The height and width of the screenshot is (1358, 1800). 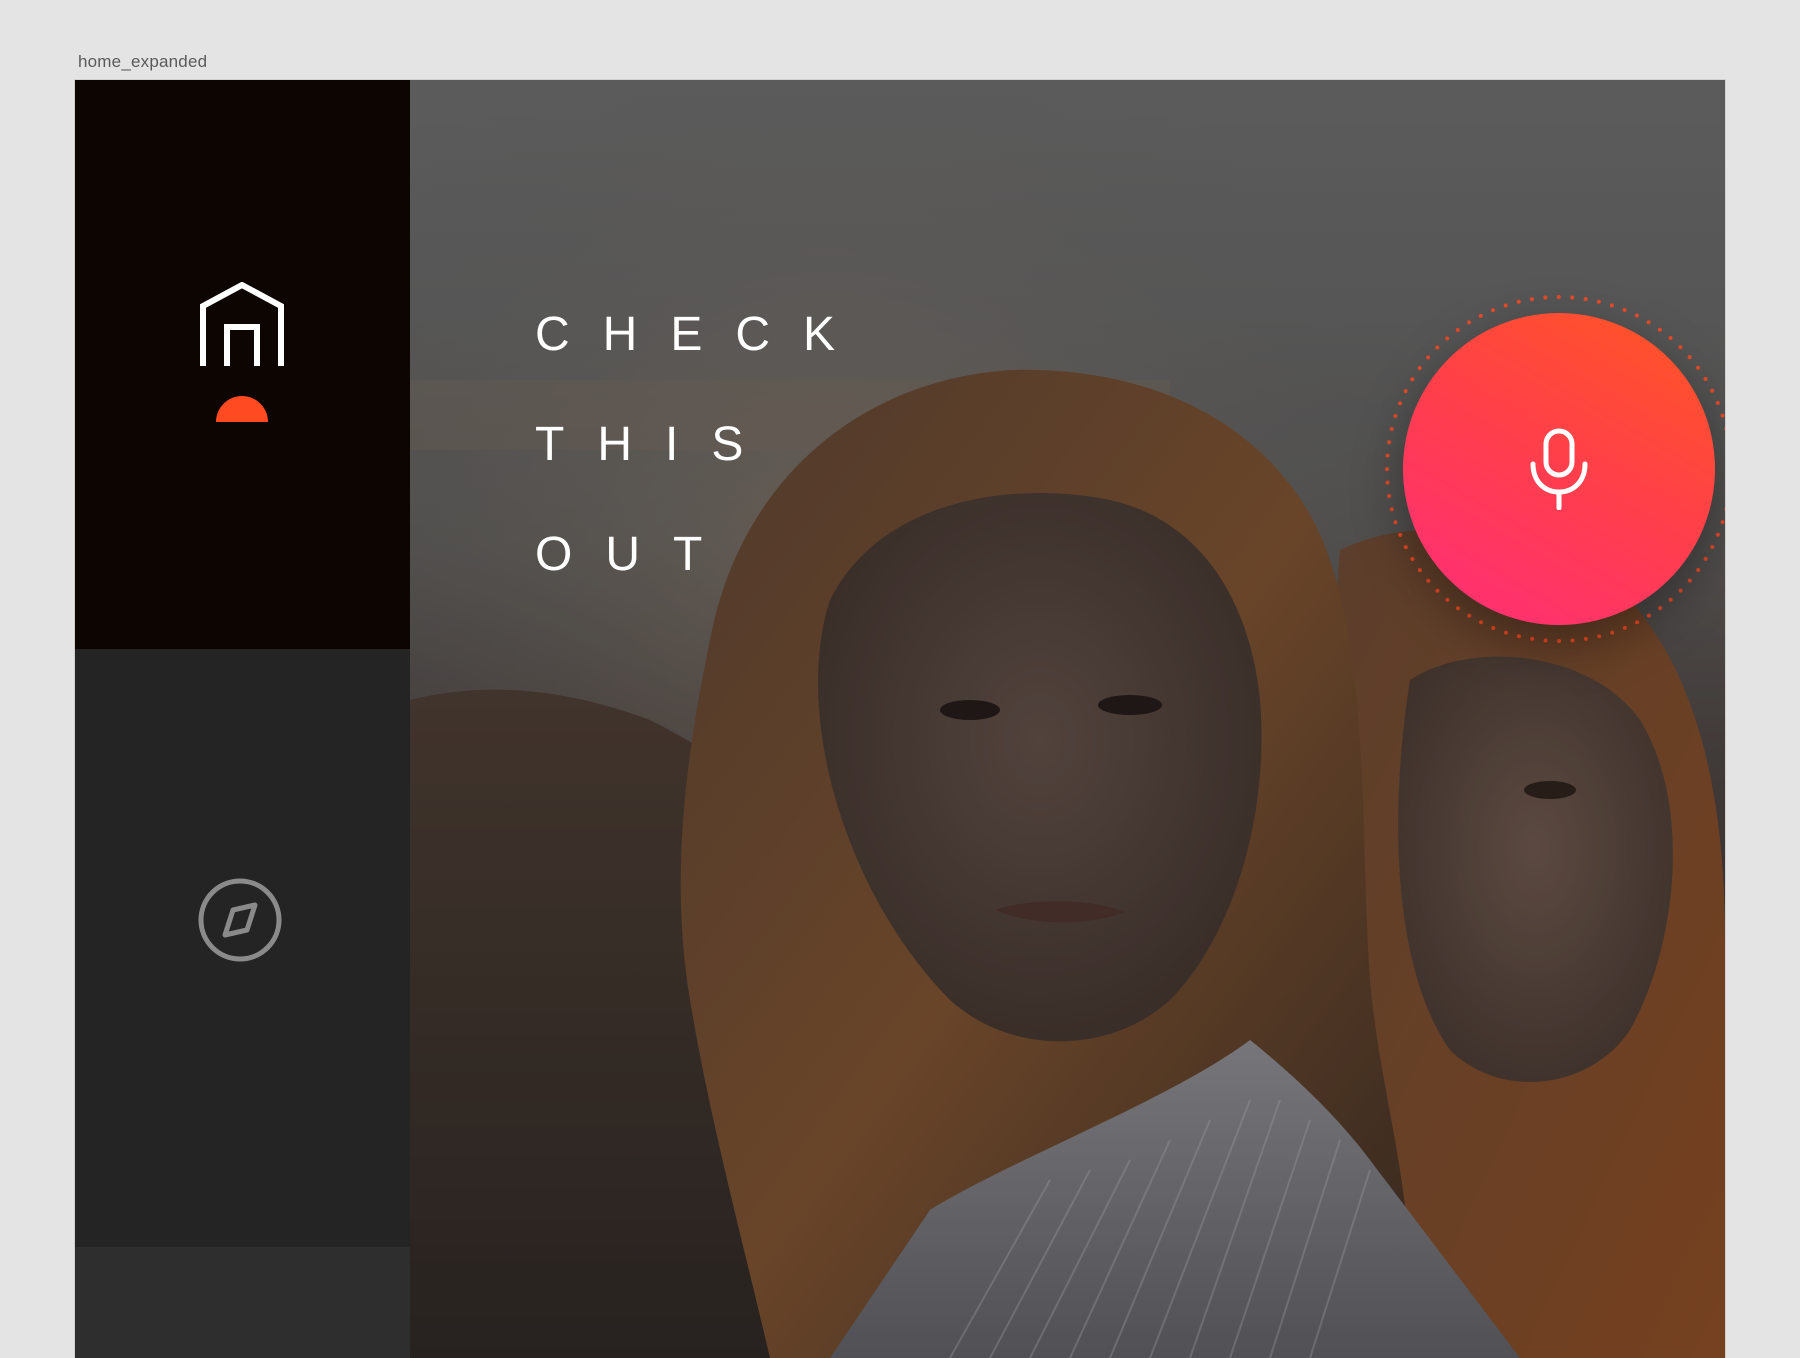 I want to click on sidebar-item-explore, so click(x=242, y=948).